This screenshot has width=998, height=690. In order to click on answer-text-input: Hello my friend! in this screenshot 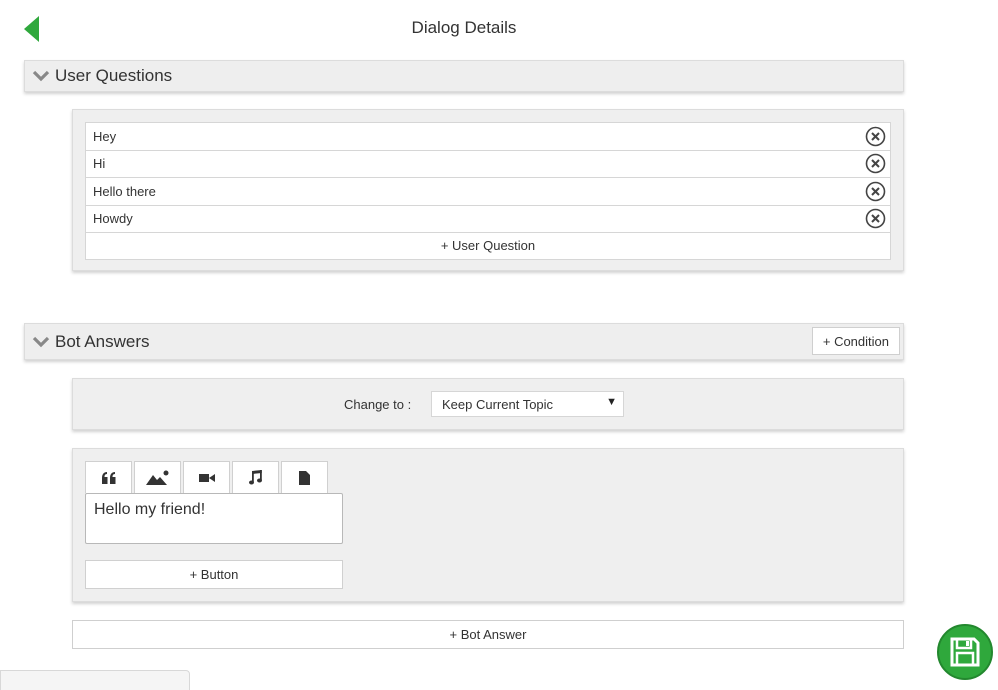, I will do `click(214, 518)`.